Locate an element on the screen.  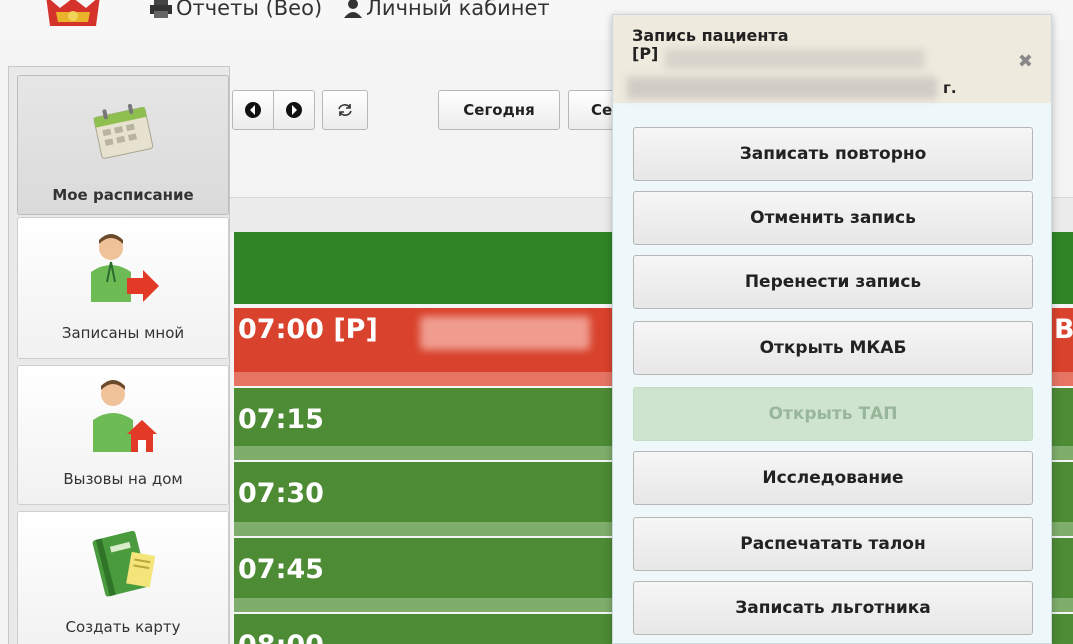
nav-my-schedule: Мое расписание is located at coordinates (123, 145).